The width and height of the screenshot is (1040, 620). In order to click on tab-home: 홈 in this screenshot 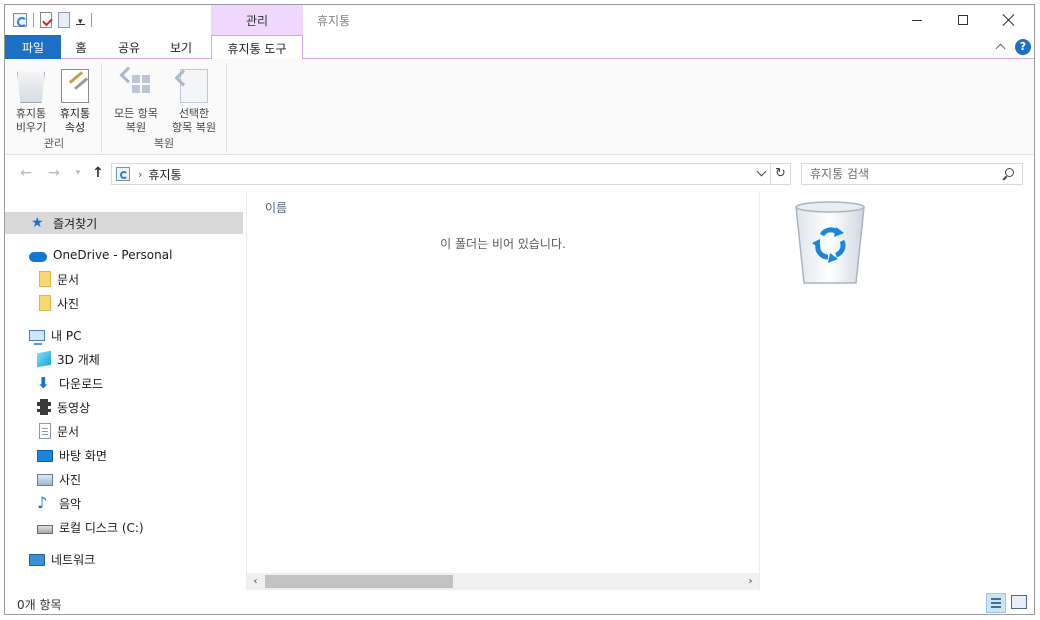, I will do `click(81, 47)`.